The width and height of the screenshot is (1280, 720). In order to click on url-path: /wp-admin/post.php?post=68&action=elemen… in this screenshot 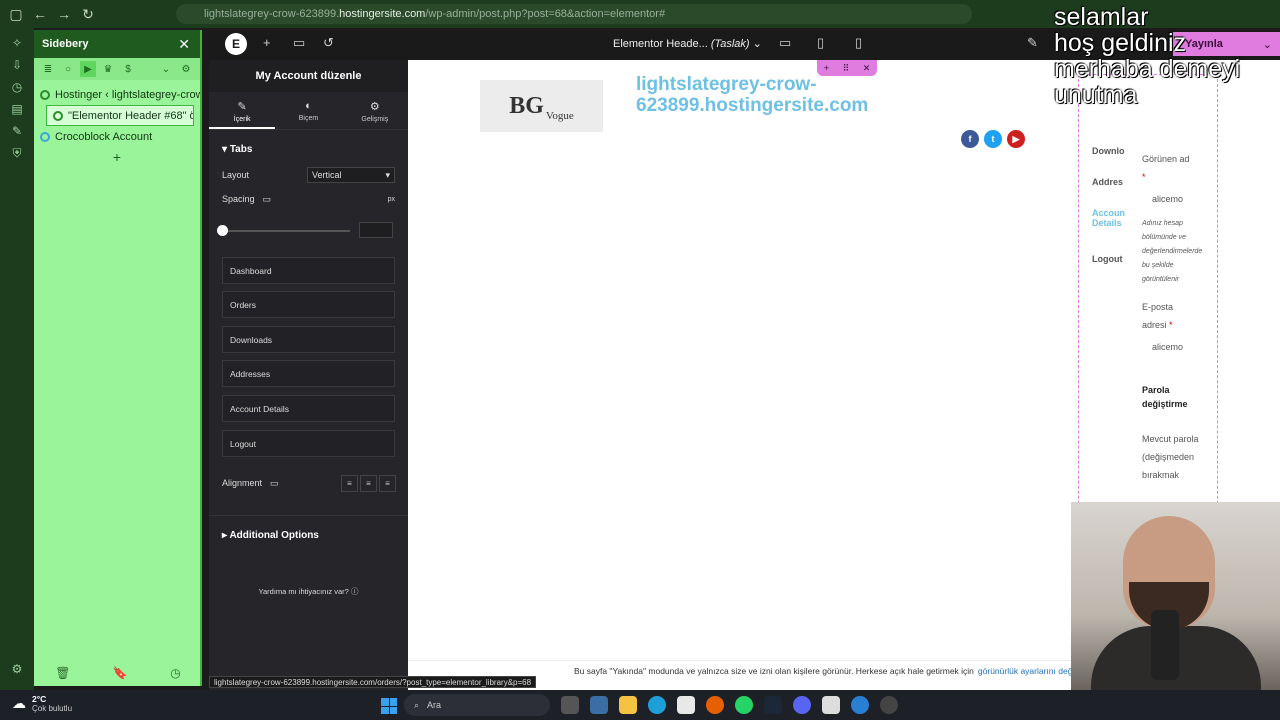, I will do `click(545, 14)`.